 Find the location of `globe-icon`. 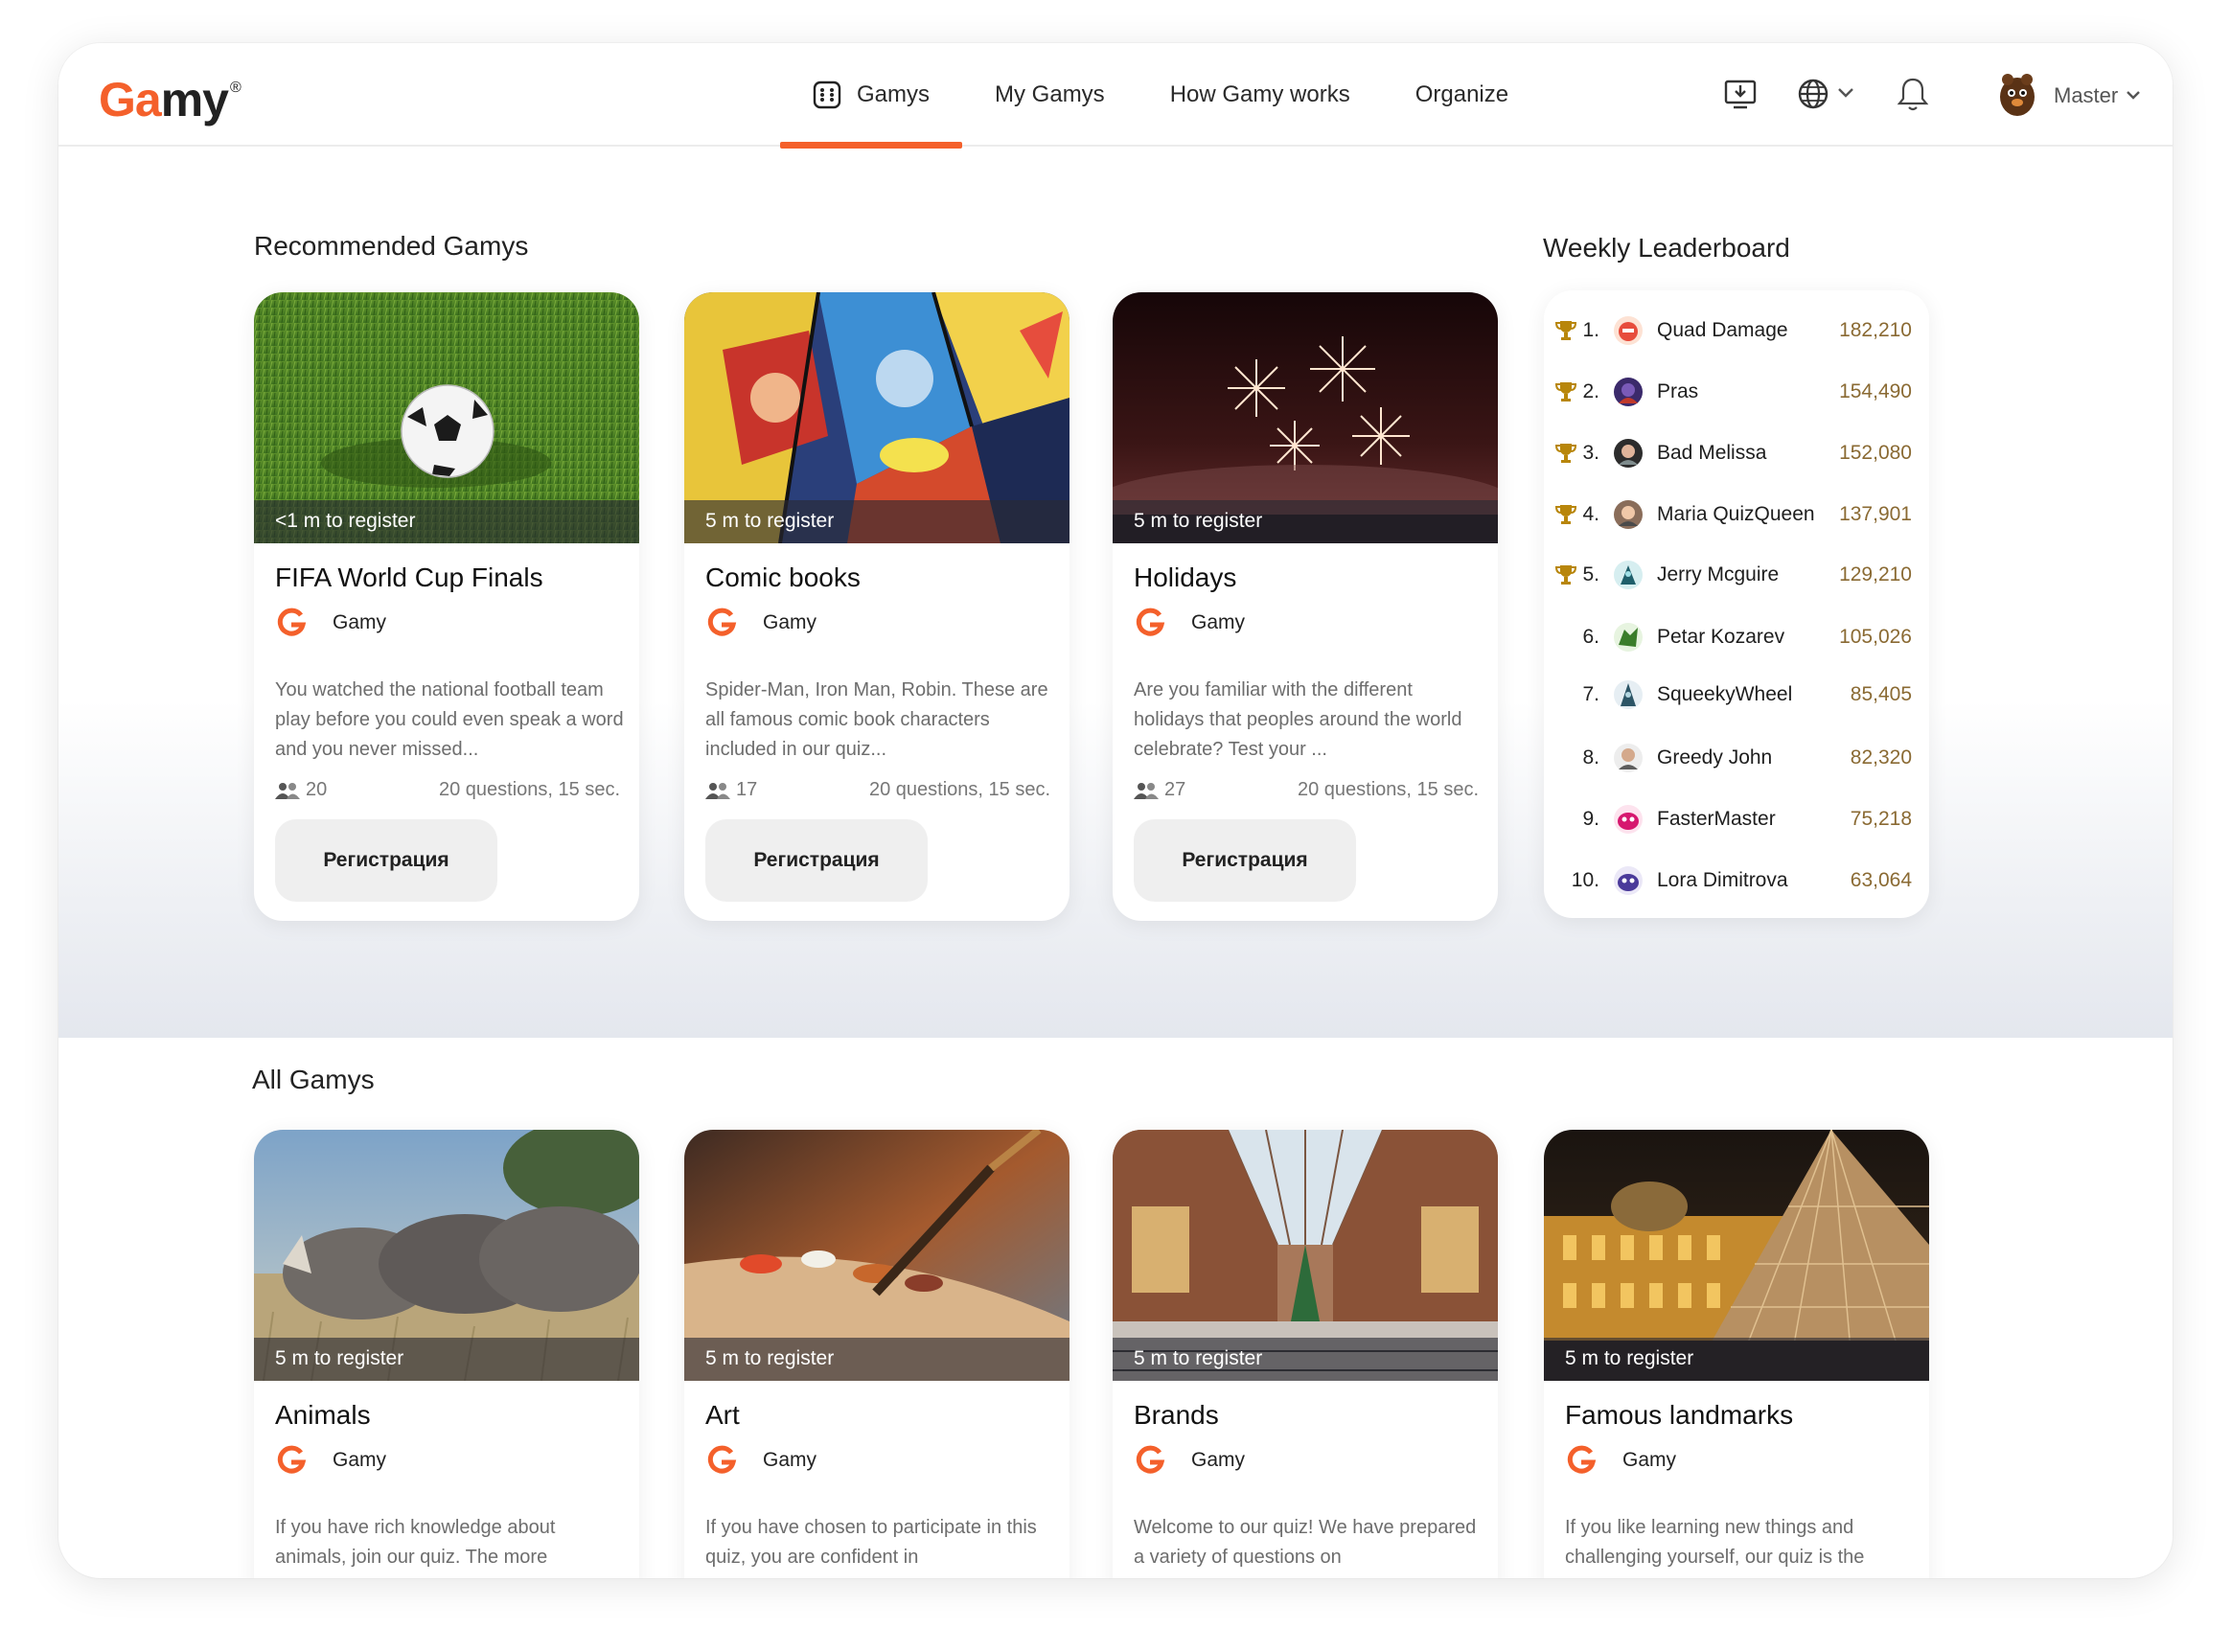

globe-icon is located at coordinates (1813, 94).